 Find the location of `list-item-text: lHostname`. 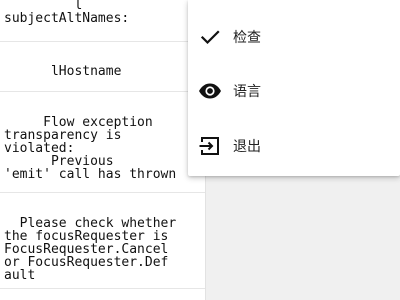

list-item-text: lHostname is located at coordinates (63, 71).